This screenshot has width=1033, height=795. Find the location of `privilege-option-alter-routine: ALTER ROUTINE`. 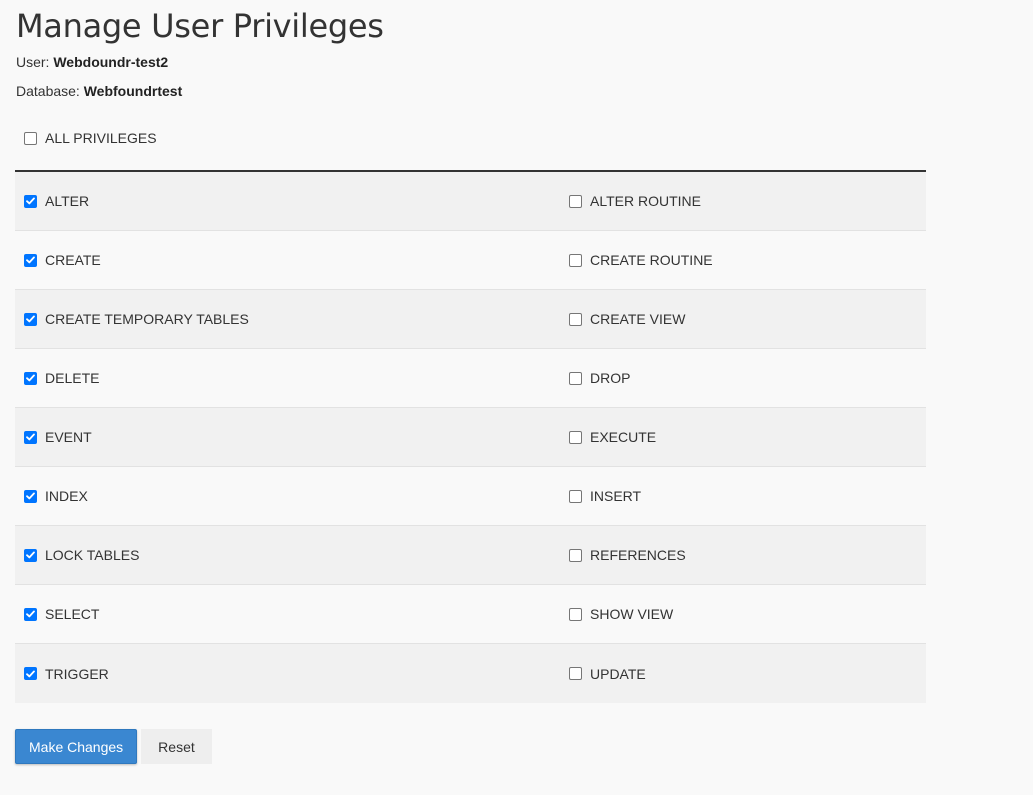

privilege-option-alter-routine: ALTER ROUTINE is located at coordinates (635, 201).